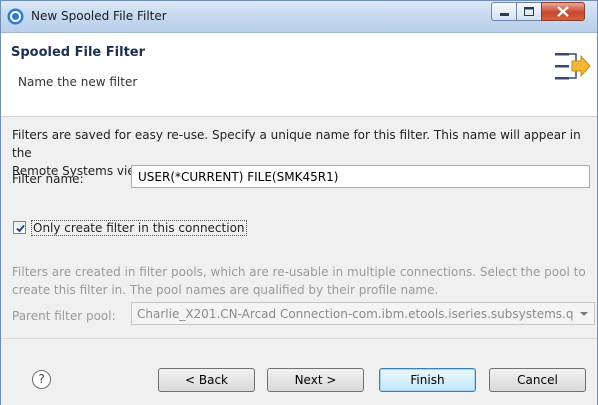 This screenshot has height=405, width=598. Describe the element at coordinates (99, 16) in the screenshot. I see `window-title: New Spooled File Filter` at that location.